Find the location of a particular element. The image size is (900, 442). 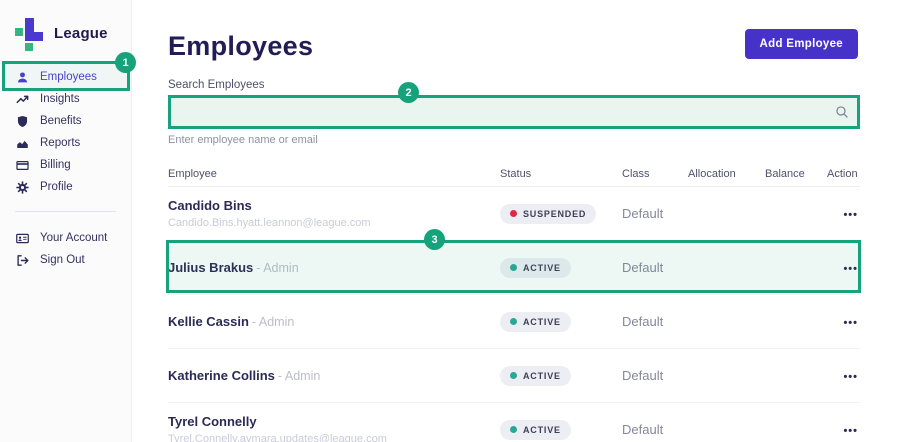

table-row: Kellie Cassin - Admin ACTIVE Default ••• is located at coordinates (514, 322).